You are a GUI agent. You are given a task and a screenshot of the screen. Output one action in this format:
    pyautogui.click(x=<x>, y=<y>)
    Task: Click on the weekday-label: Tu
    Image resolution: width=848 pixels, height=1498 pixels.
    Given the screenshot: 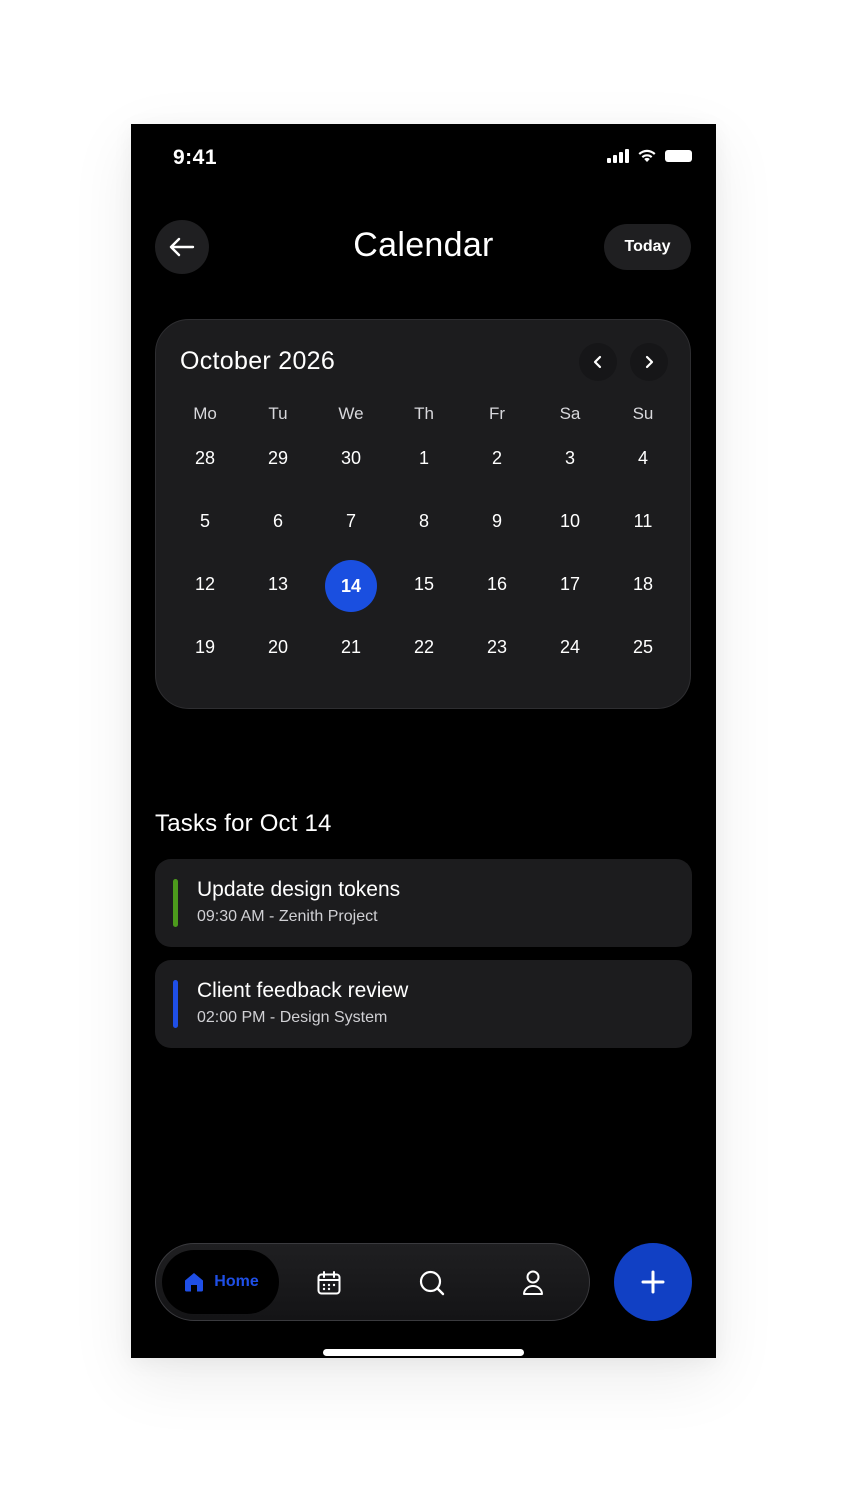 What is the action you would take?
    pyautogui.click(x=278, y=413)
    